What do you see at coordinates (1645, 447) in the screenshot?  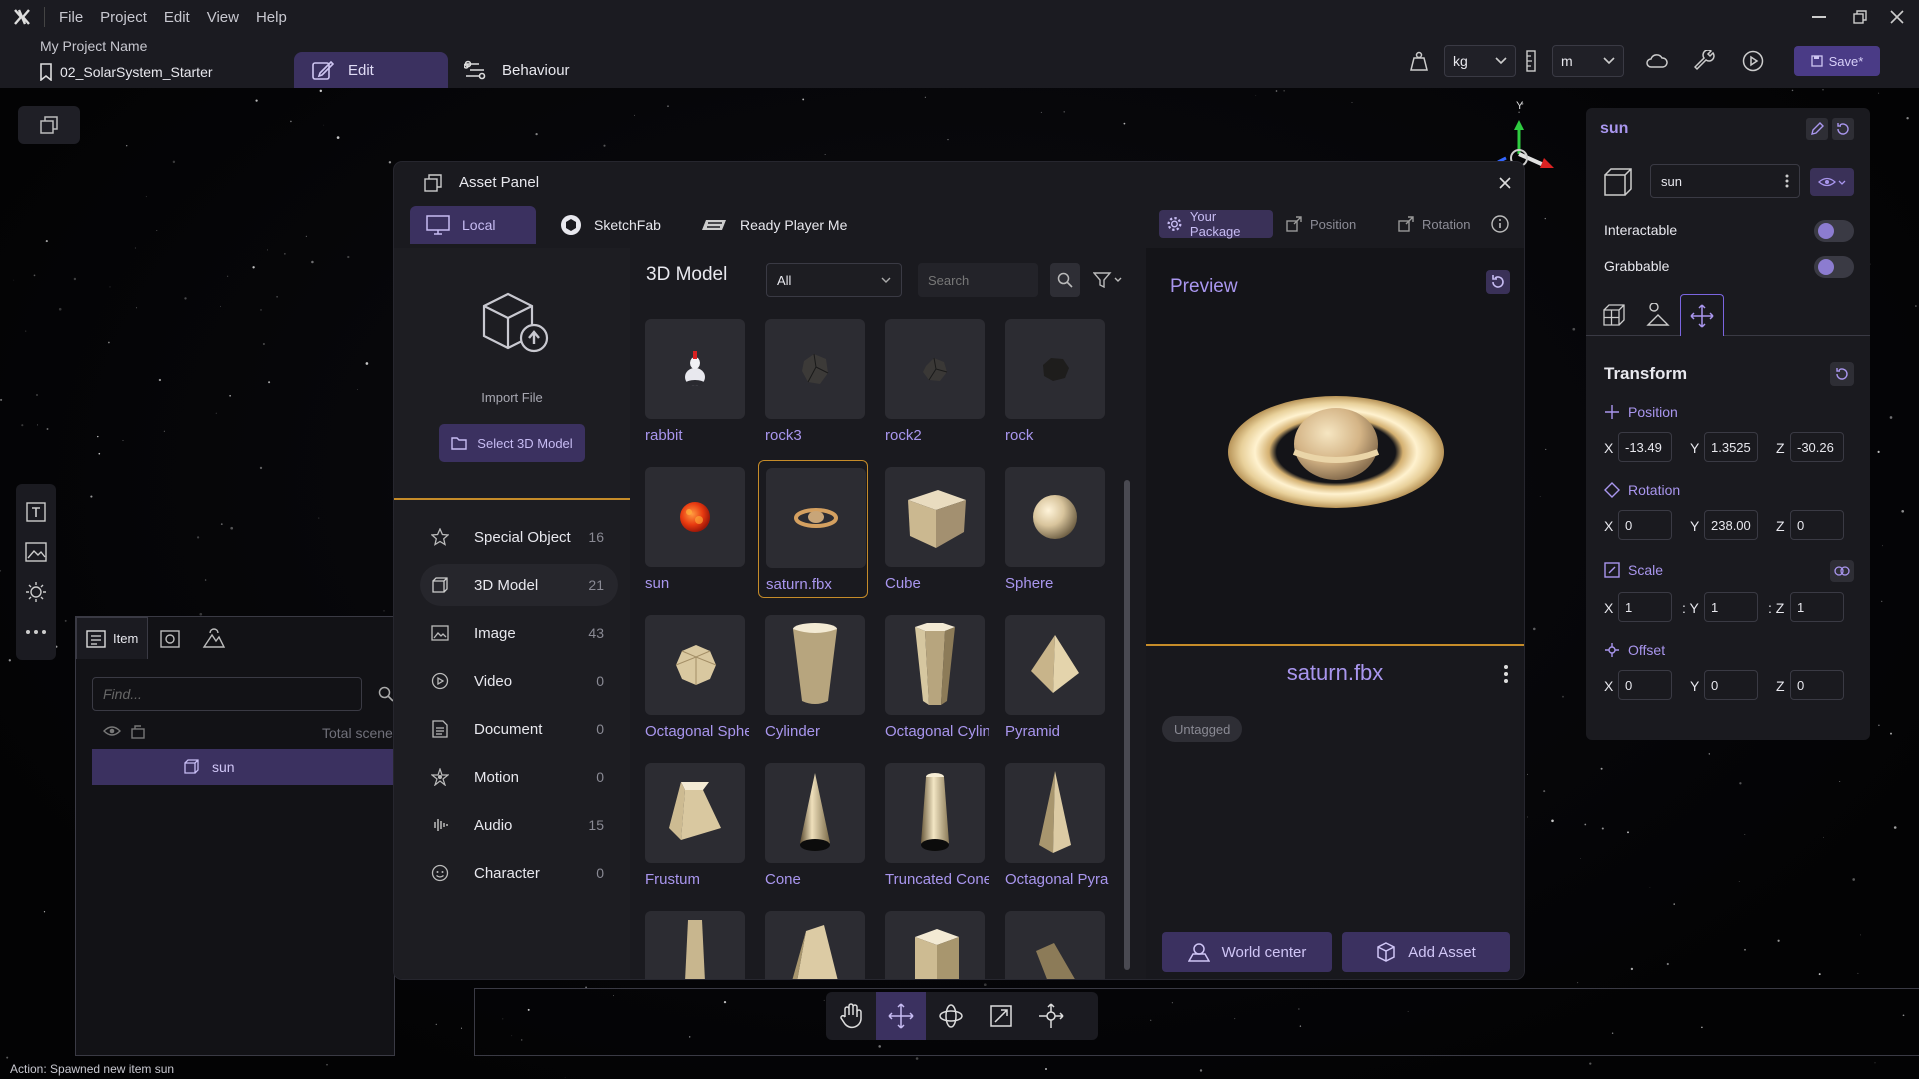 I see `position-x-input: -13.49` at bounding box center [1645, 447].